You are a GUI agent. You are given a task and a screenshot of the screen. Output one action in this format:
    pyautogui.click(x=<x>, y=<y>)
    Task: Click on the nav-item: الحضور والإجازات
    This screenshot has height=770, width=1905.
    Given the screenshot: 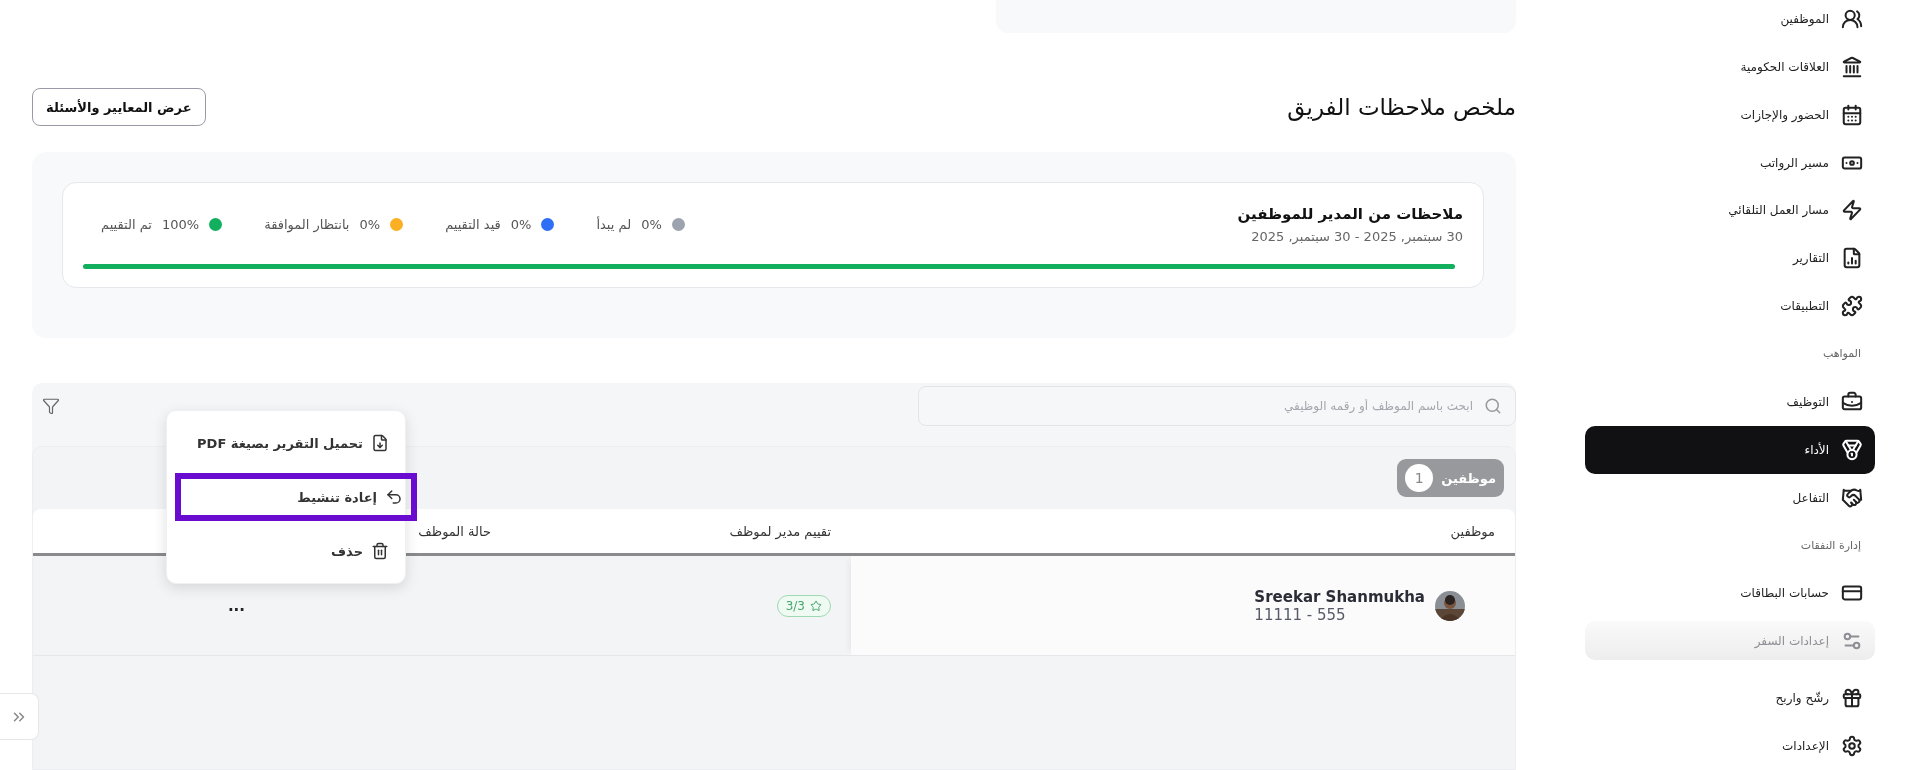 What is the action you would take?
    pyautogui.click(x=1730, y=114)
    